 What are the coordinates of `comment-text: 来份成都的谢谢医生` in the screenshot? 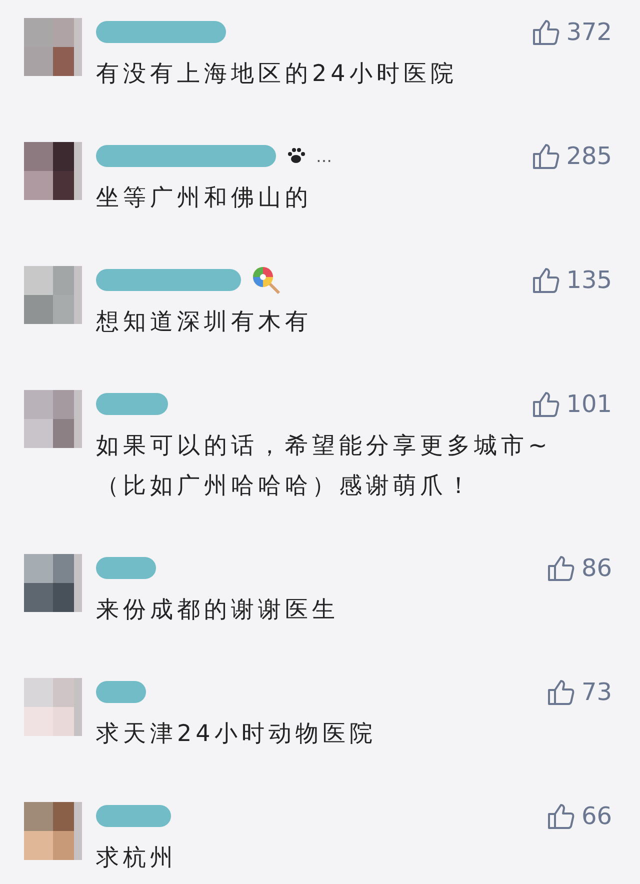 It's located at (218, 610).